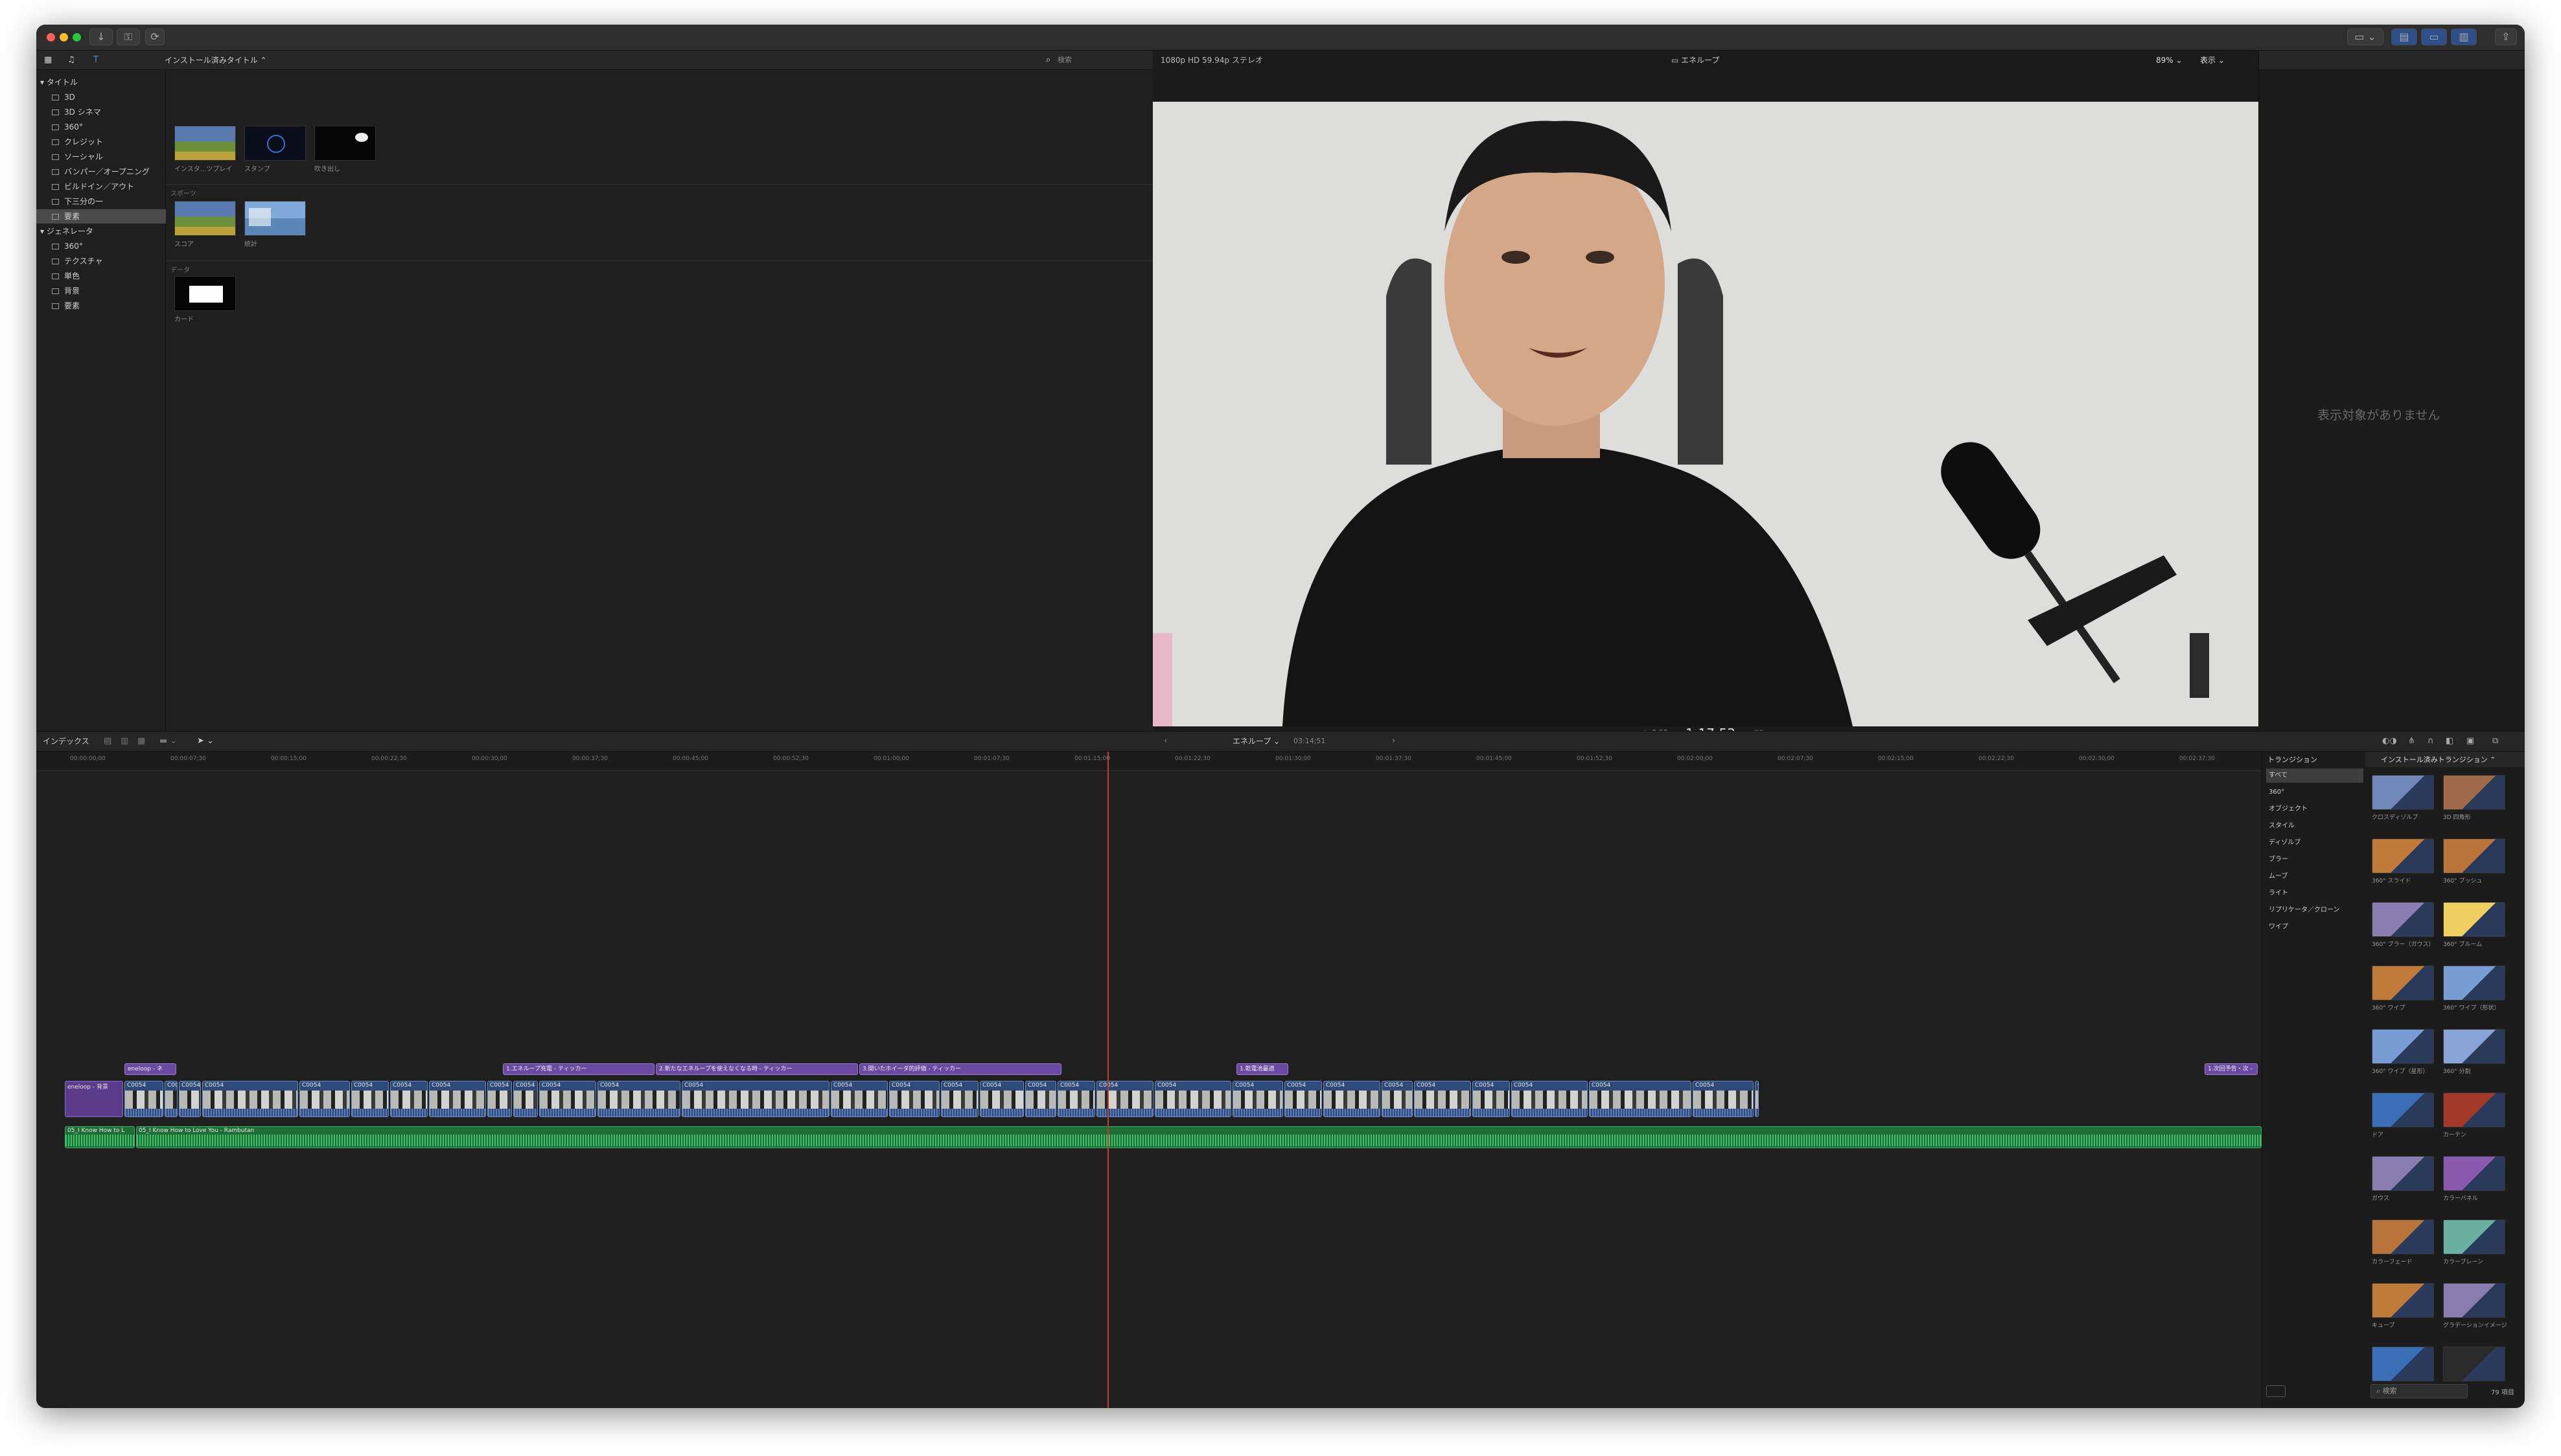 This screenshot has width=2561, height=1456. Describe the element at coordinates (2314, 843) in the screenshot. I see `transition-category: ディゾルブ` at that location.